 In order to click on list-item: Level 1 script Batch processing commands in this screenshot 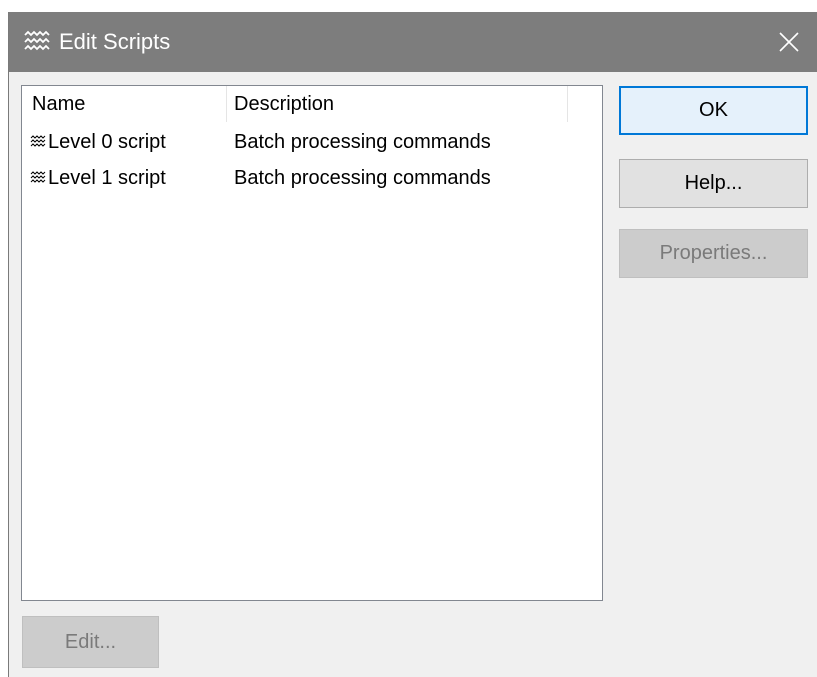, I will do `click(312, 178)`.